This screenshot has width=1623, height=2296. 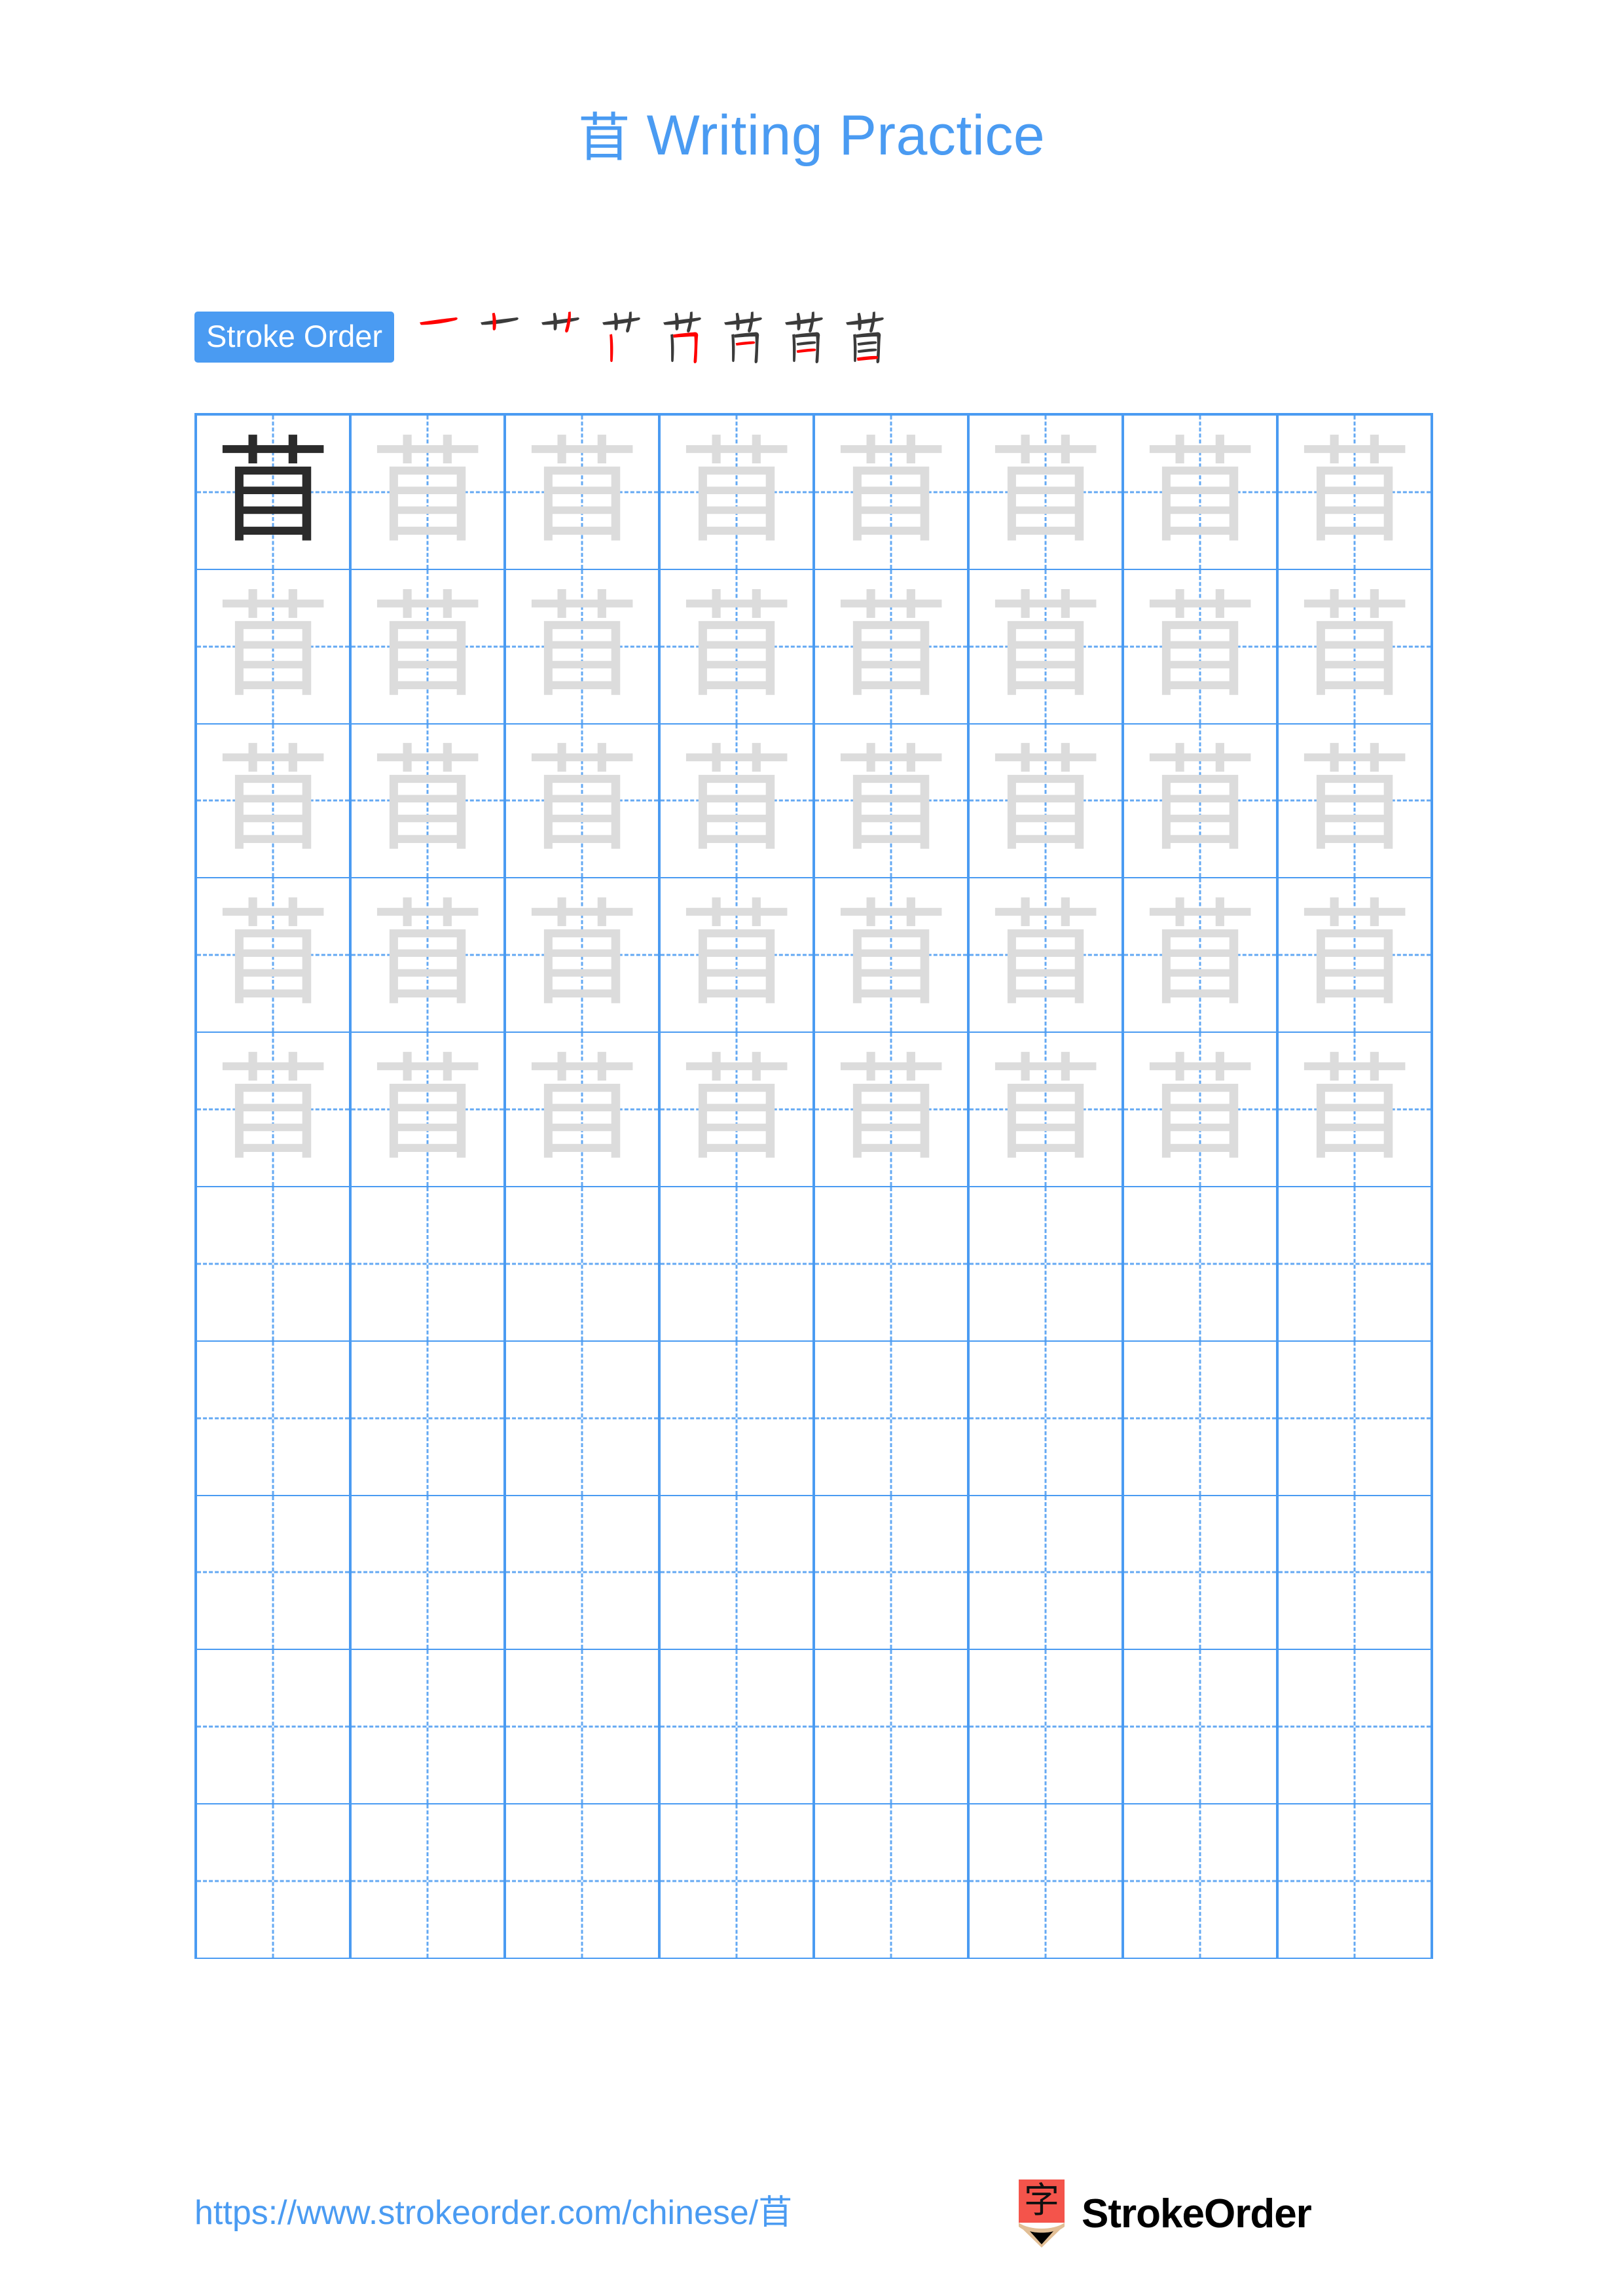 What do you see at coordinates (1197, 2213) in the screenshot?
I see `brand-name: StrokeOrder` at bounding box center [1197, 2213].